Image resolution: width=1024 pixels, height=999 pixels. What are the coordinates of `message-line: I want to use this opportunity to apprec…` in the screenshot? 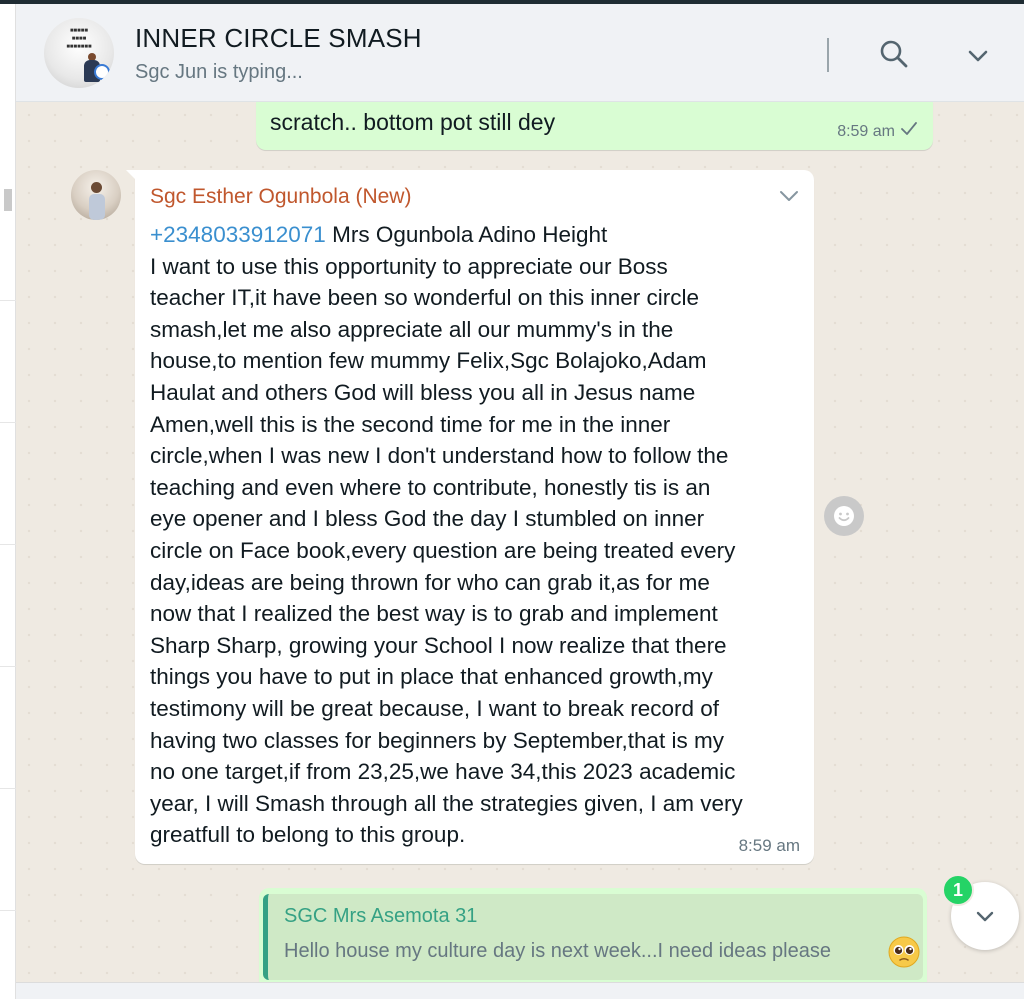 It's located at (409, 266).